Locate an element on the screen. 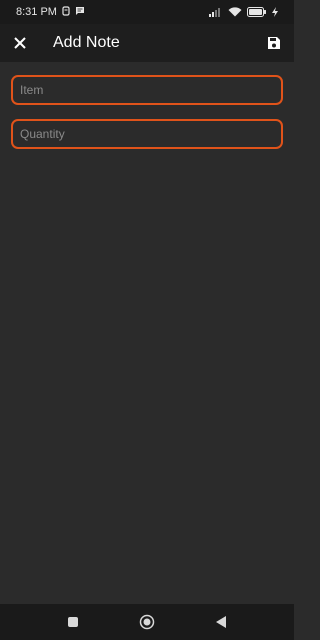 The width and height of the screenshot is (320, 640). home-circle-icon is located at coordinates (147, 622).